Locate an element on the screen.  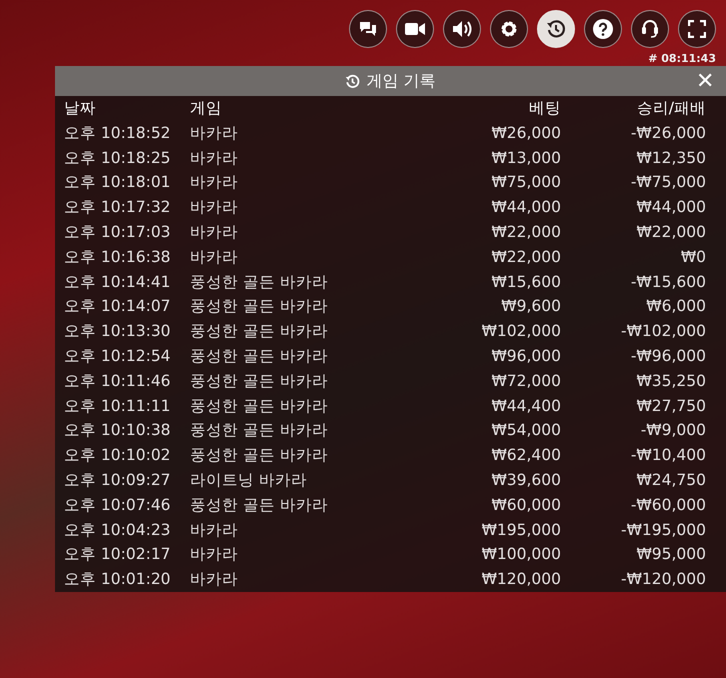
column-header: 게임 is located at coordinates (206, 108).